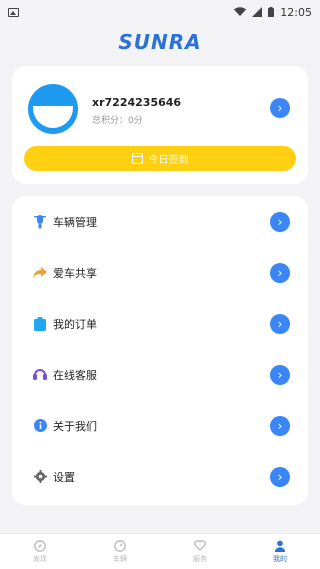 The height and width of the screenshot is (569, 320). What do you see at coordinates (40, 477) in the screenshot?
I see `gear-icon` at bounding box center [40, 477].